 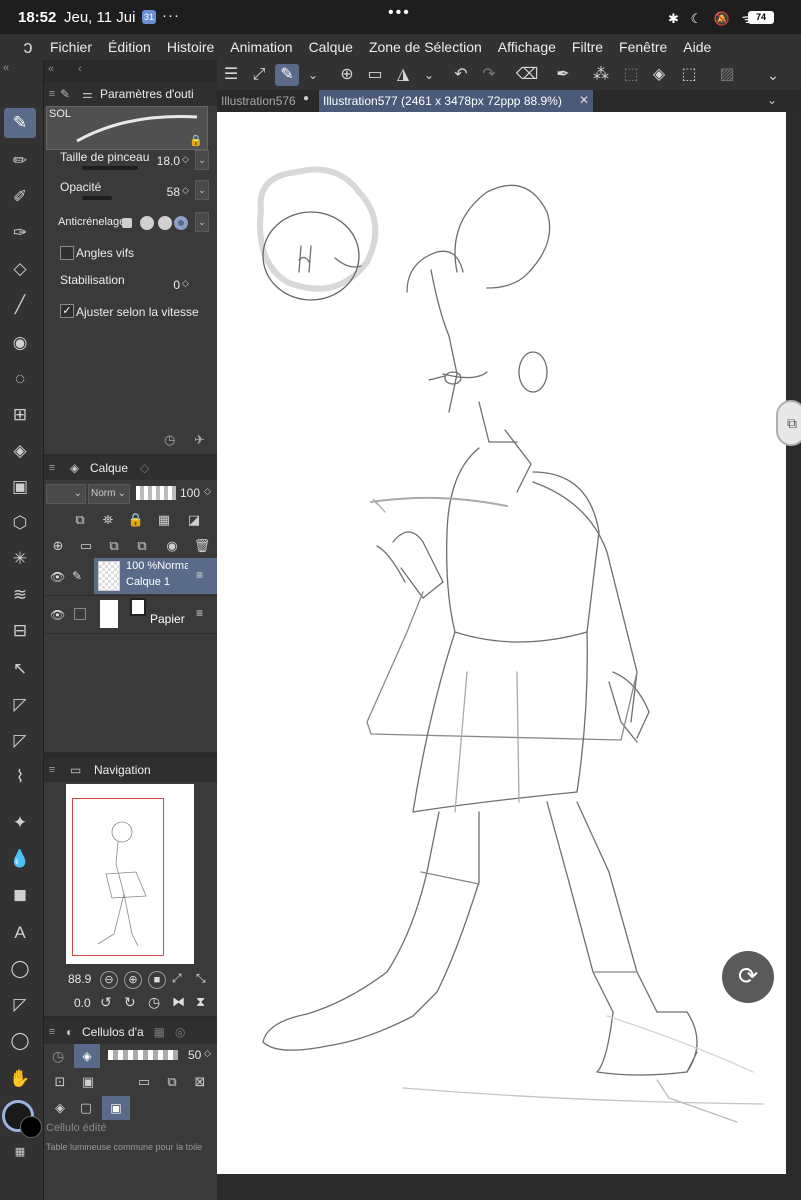 I want to click on new-folder-icon: ▭, so click(x=86, y=546).